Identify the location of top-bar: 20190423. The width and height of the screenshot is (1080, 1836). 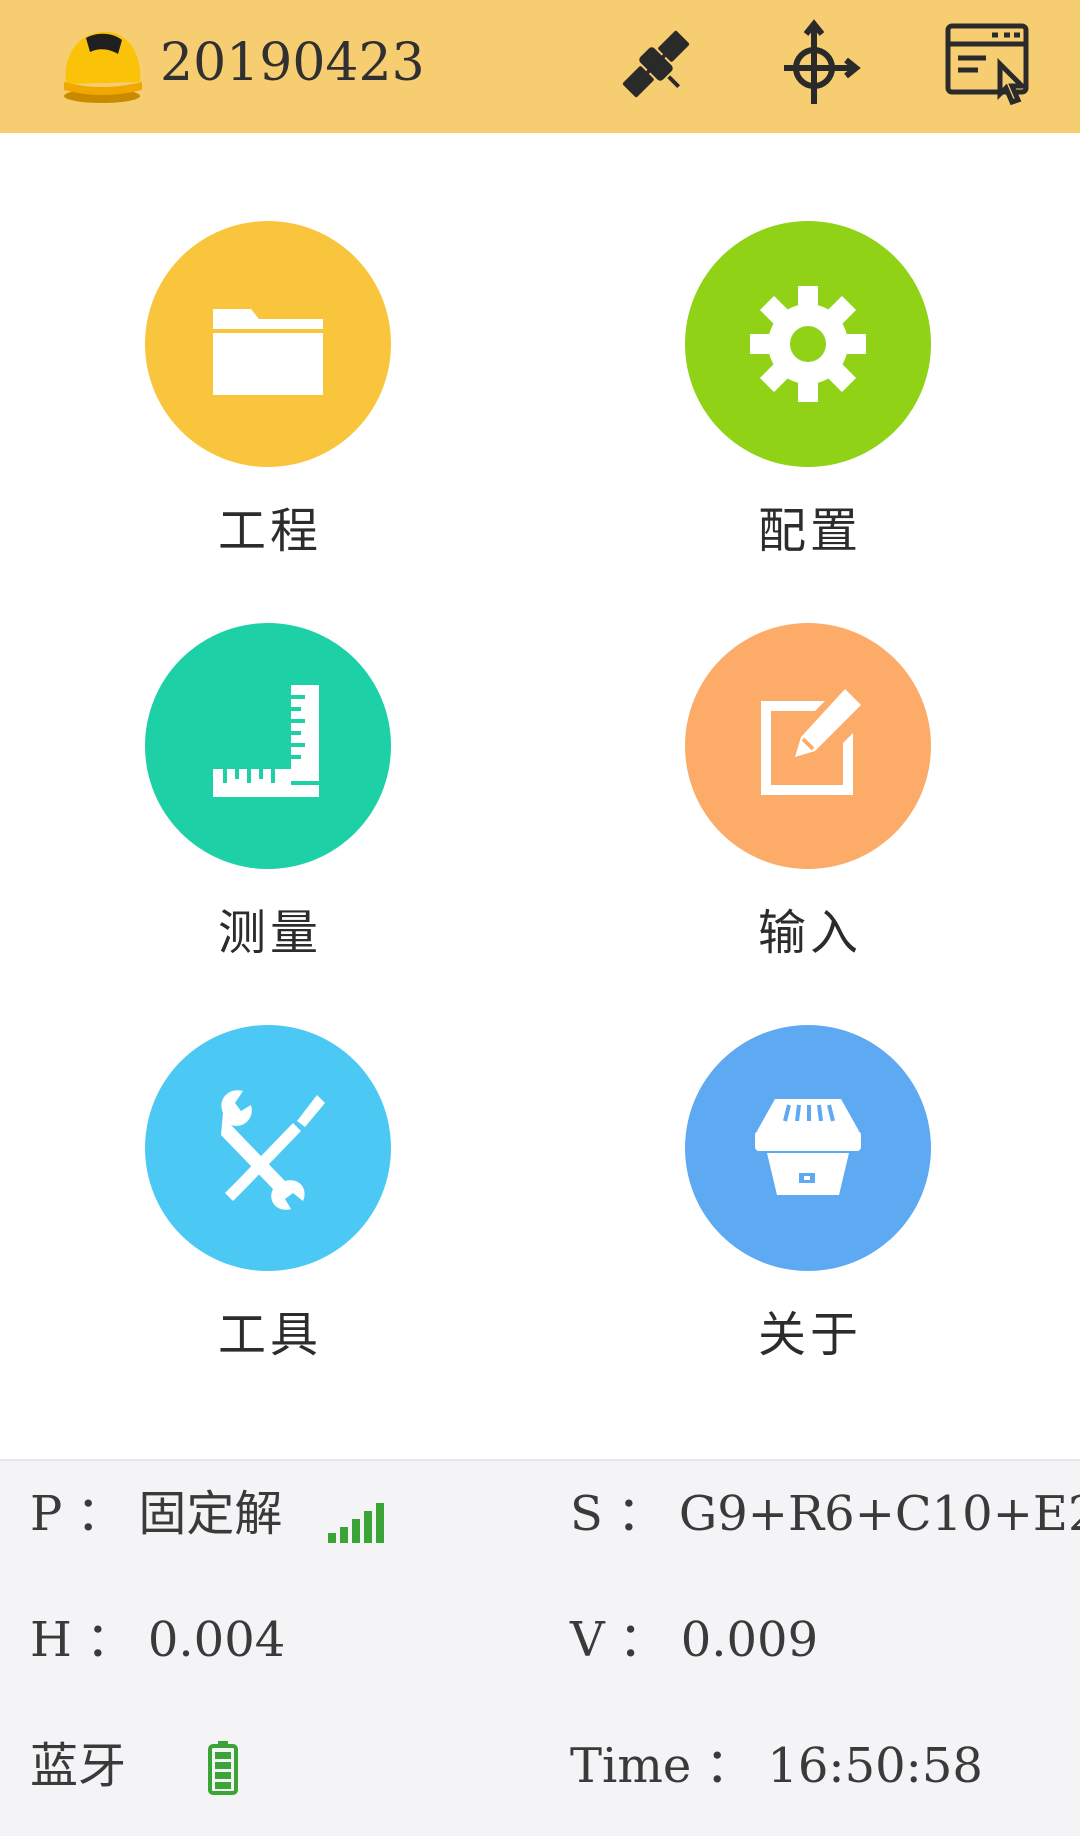
(540, 66).